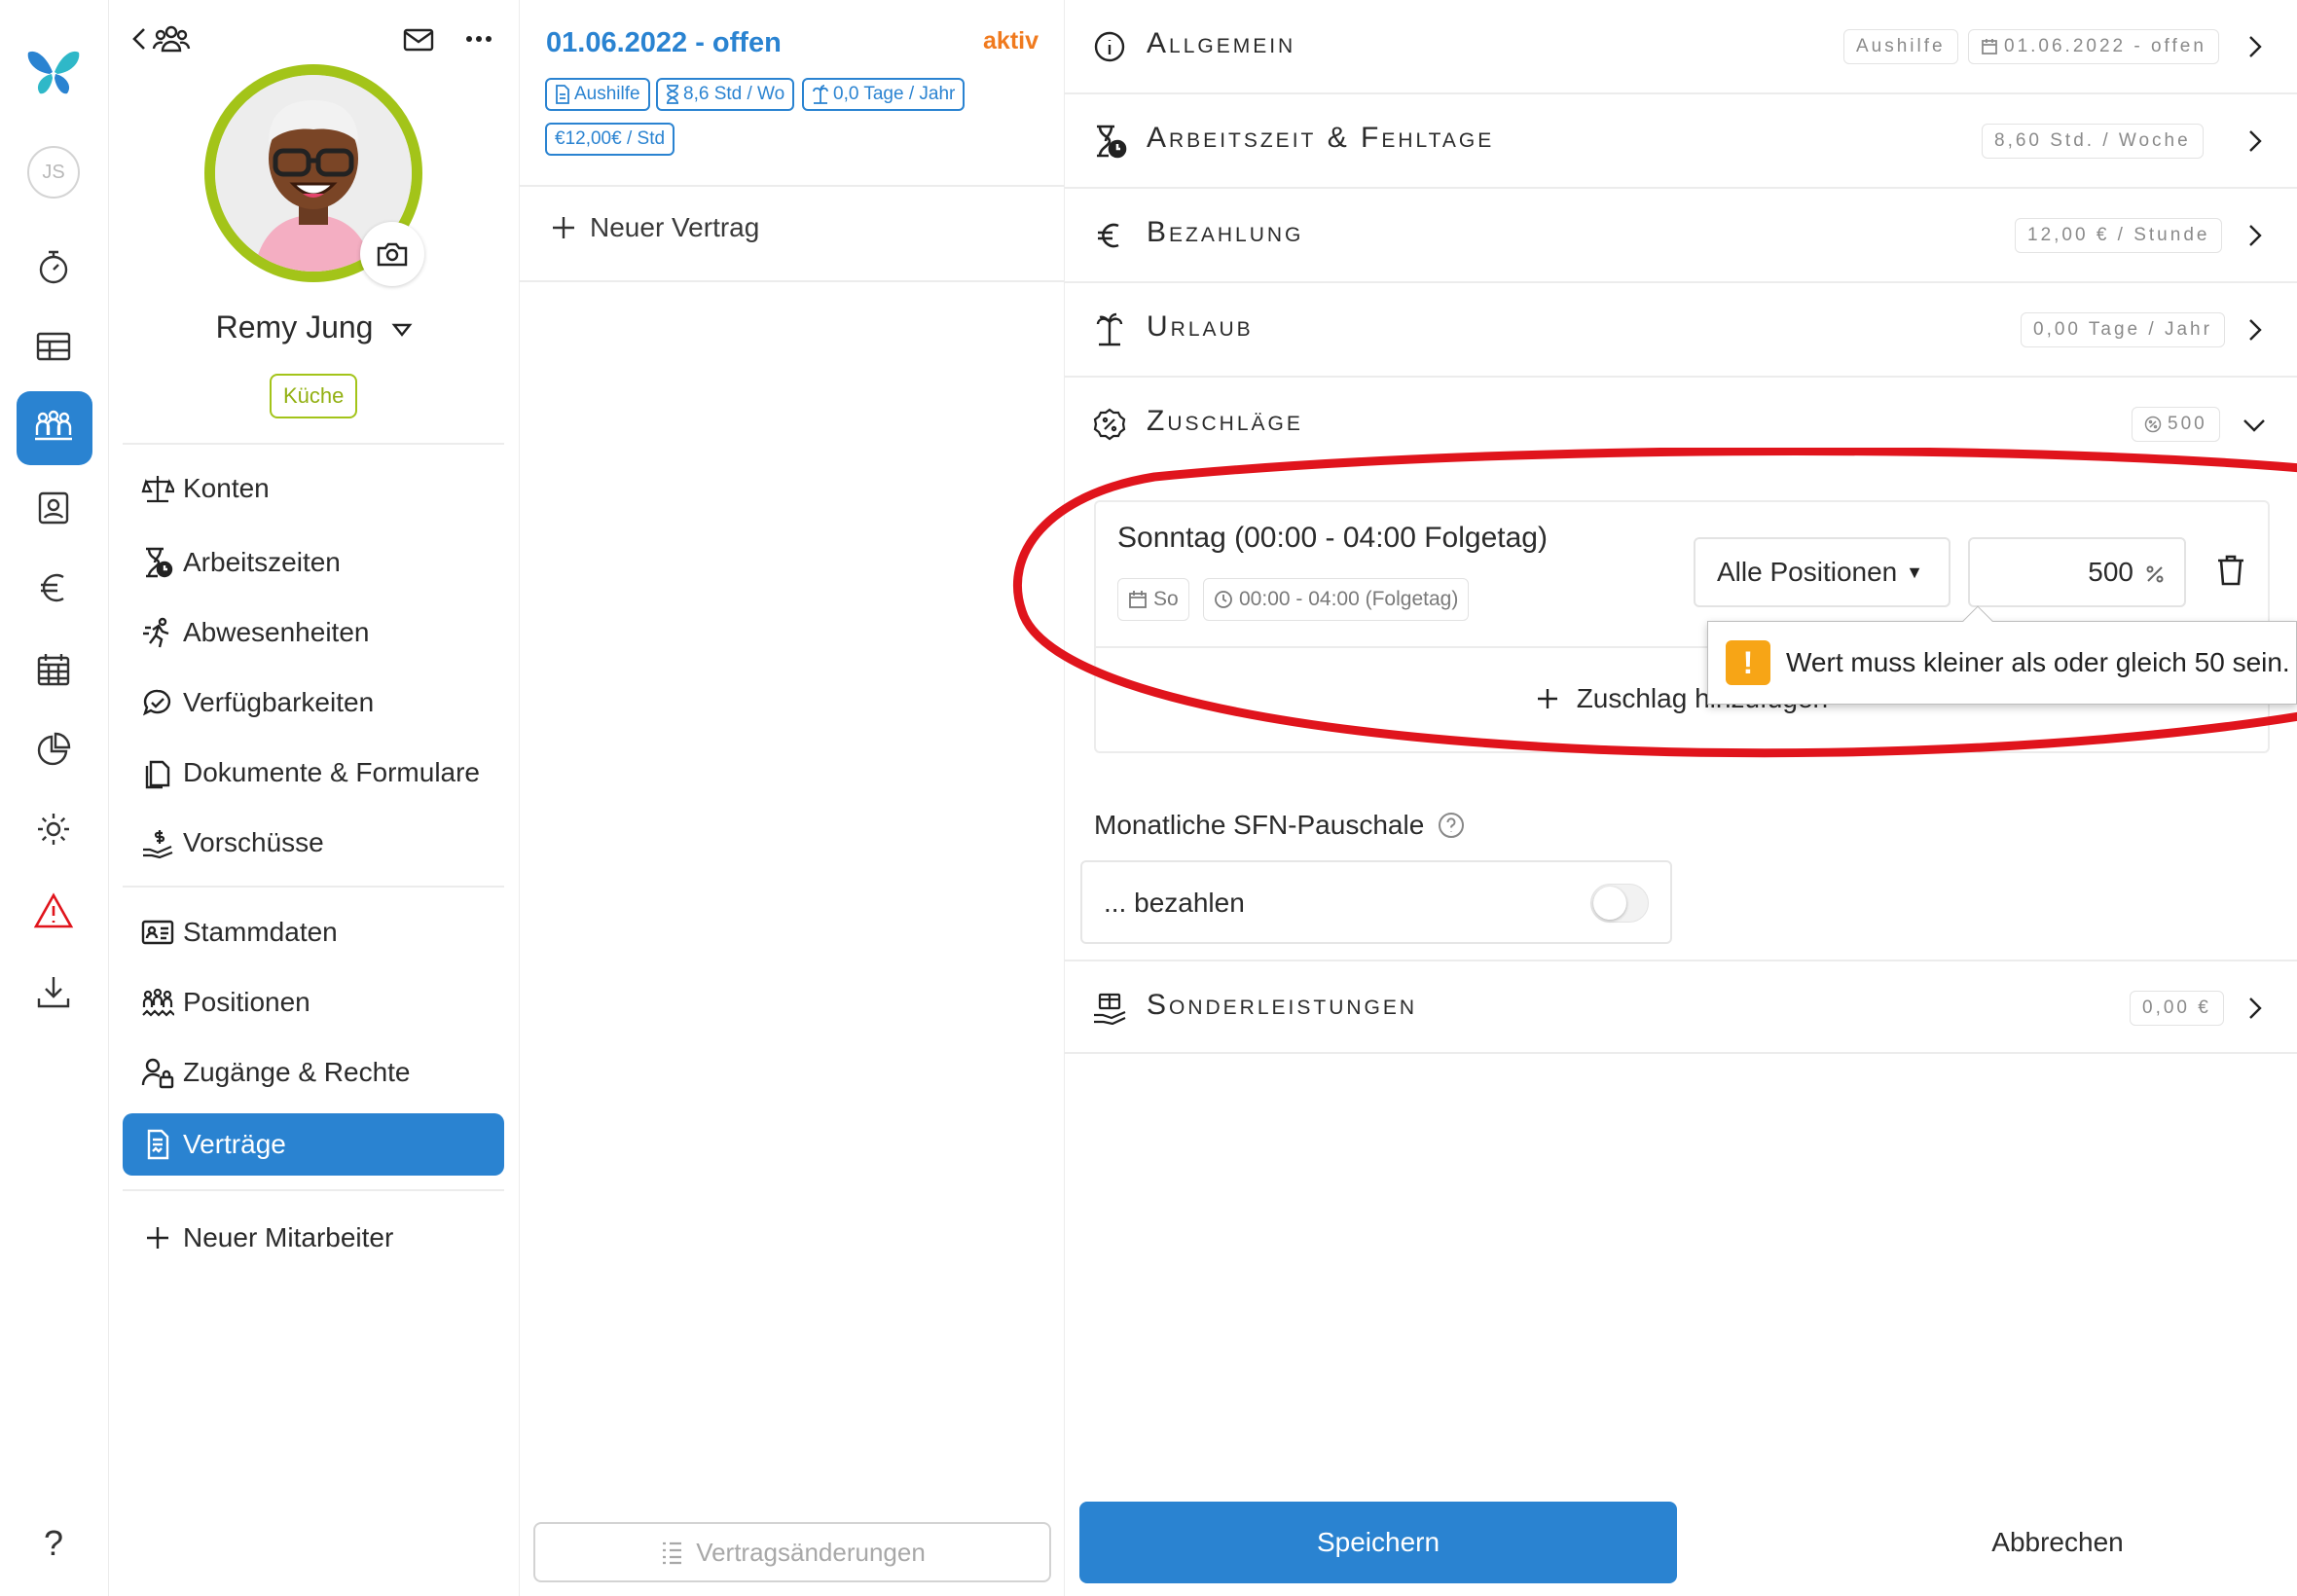 The image size is (2297, 1596). What do you see at coordinates (288, 1237) in the screenshot?
I see `new-employee-label: Neuer Mitarbeiter` at bounding box center [288, 1237].